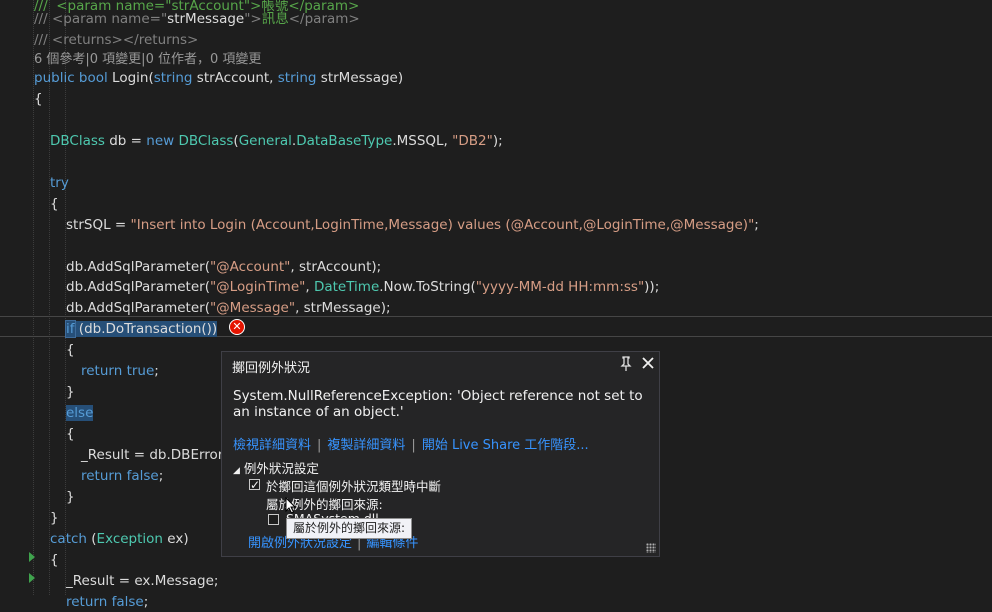 This screenshot has width=992, height=612. I want to click on code-token: Login(, so click(133, 78).